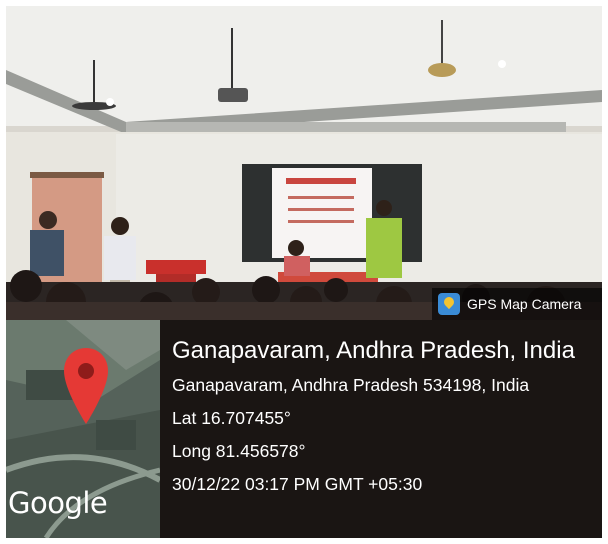 The height and width of the screenshot is (544, 608). What do you see at coordinates (86, 386) in the screenshot?
I see `location-pin-icon` at bounding box center [86, 386].